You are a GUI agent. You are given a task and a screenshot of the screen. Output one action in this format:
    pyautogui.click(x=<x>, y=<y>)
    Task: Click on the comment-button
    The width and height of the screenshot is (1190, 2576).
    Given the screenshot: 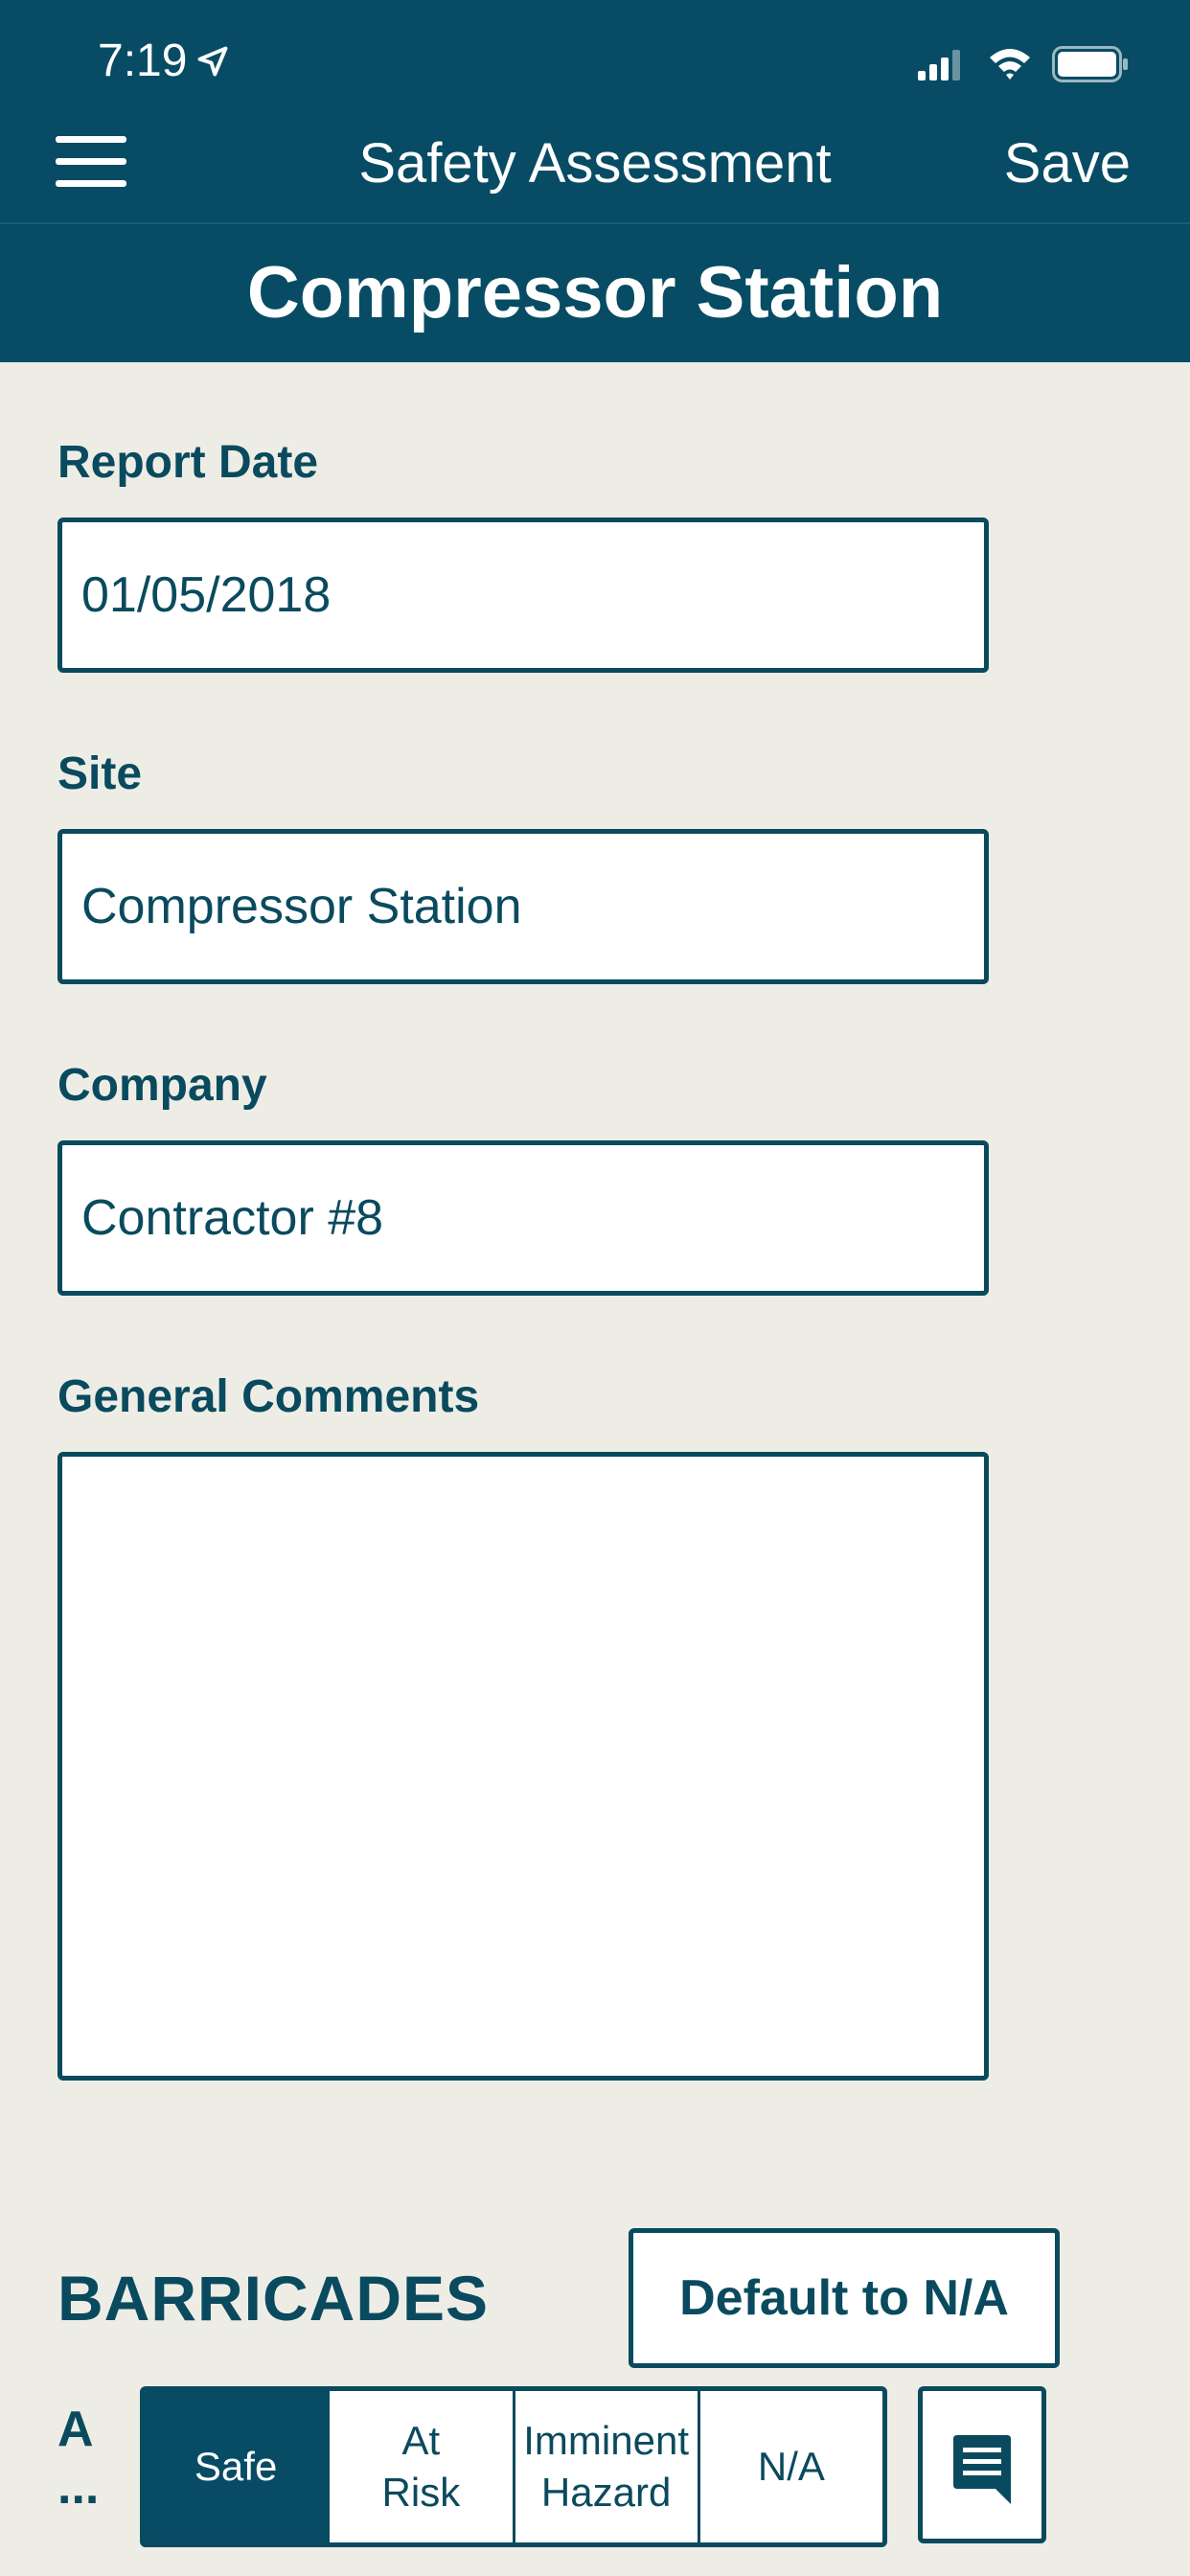 What is the action you would take?
    pyautogui.click(x=982, y=2464)
    